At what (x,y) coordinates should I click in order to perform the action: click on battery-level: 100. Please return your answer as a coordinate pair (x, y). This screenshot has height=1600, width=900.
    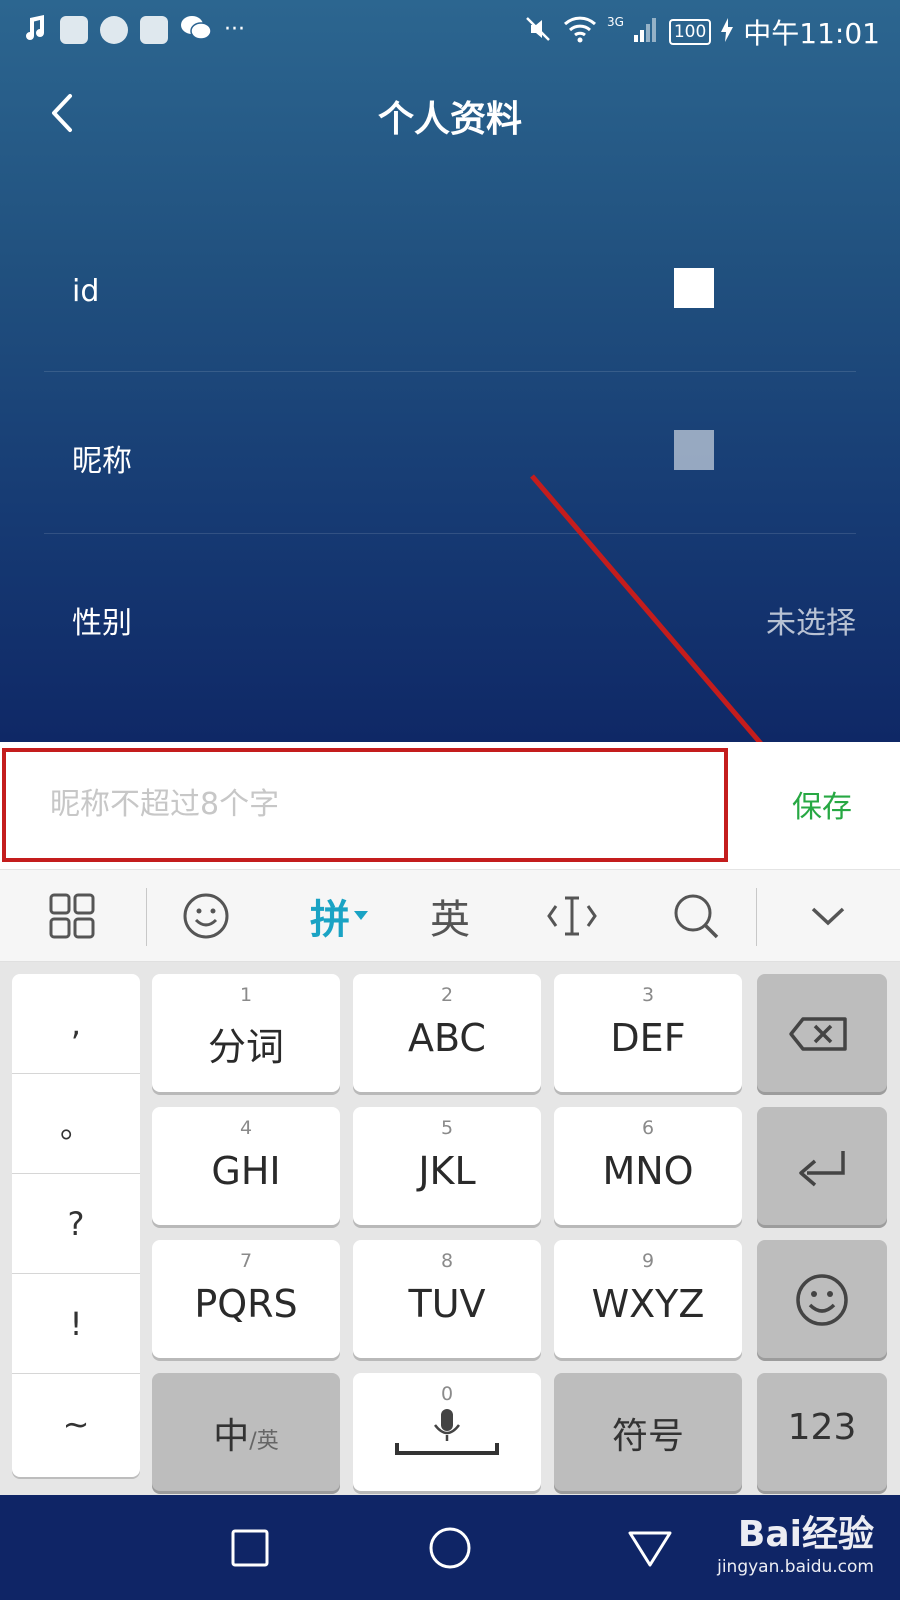
    Looking at the image, I should click on (690, 32).